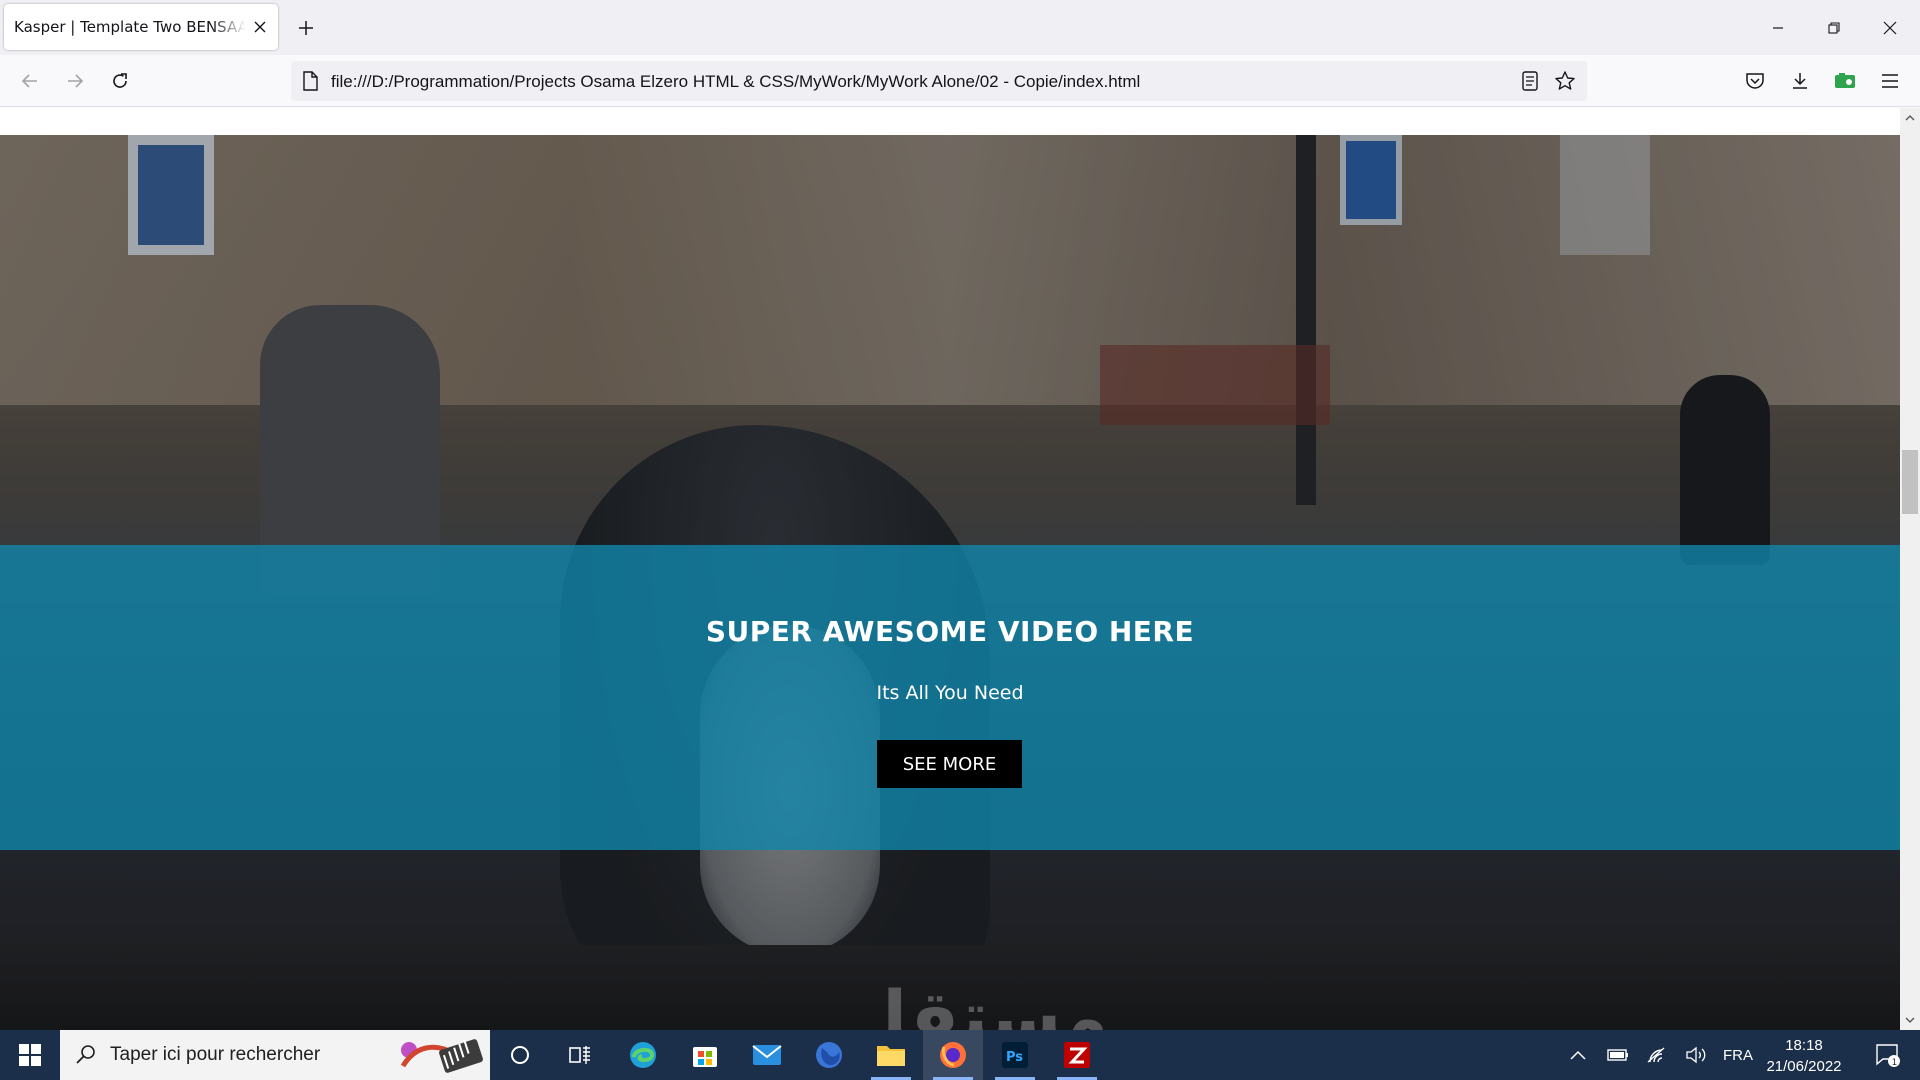 This screenshot has width=1920, height=1080. I want to click on show-hidden-icons-chevron-icon, so click(1578, 1055).